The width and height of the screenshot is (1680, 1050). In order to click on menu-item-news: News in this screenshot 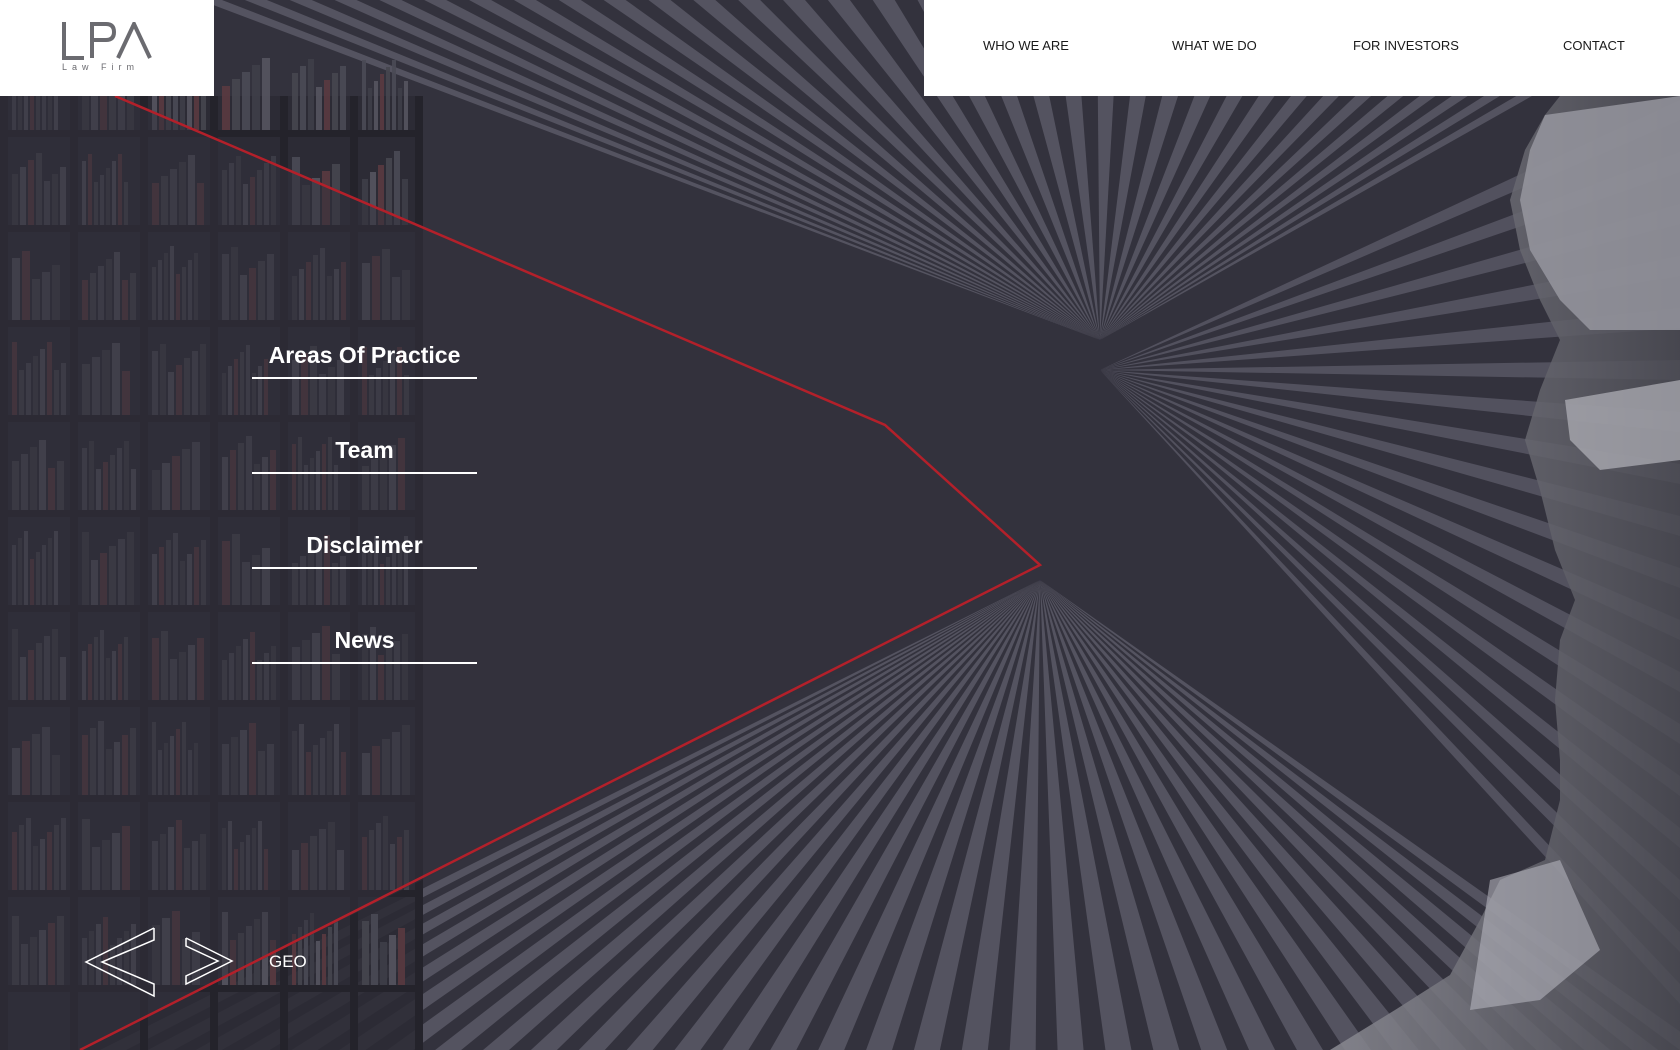, I will do `click(364, 645)`.